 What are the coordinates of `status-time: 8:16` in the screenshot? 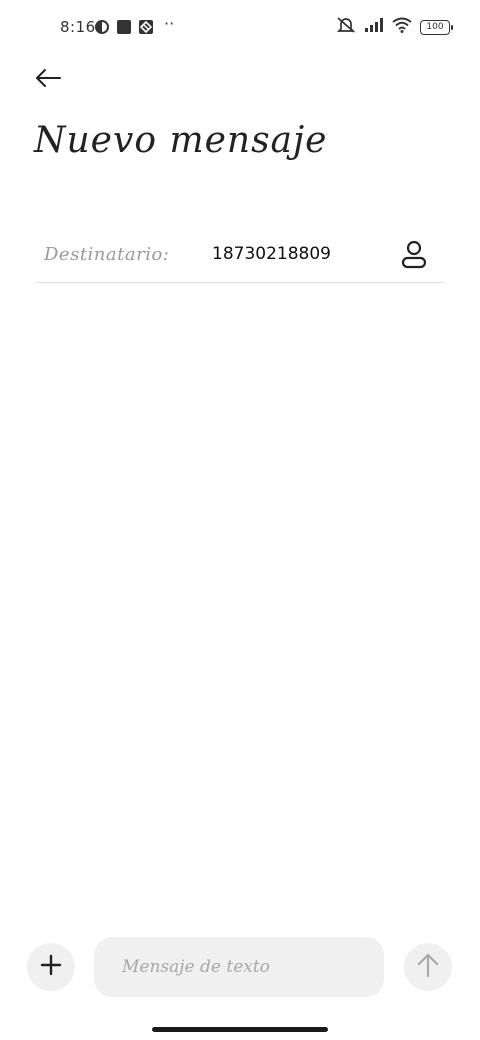 It's located at (78, 27).